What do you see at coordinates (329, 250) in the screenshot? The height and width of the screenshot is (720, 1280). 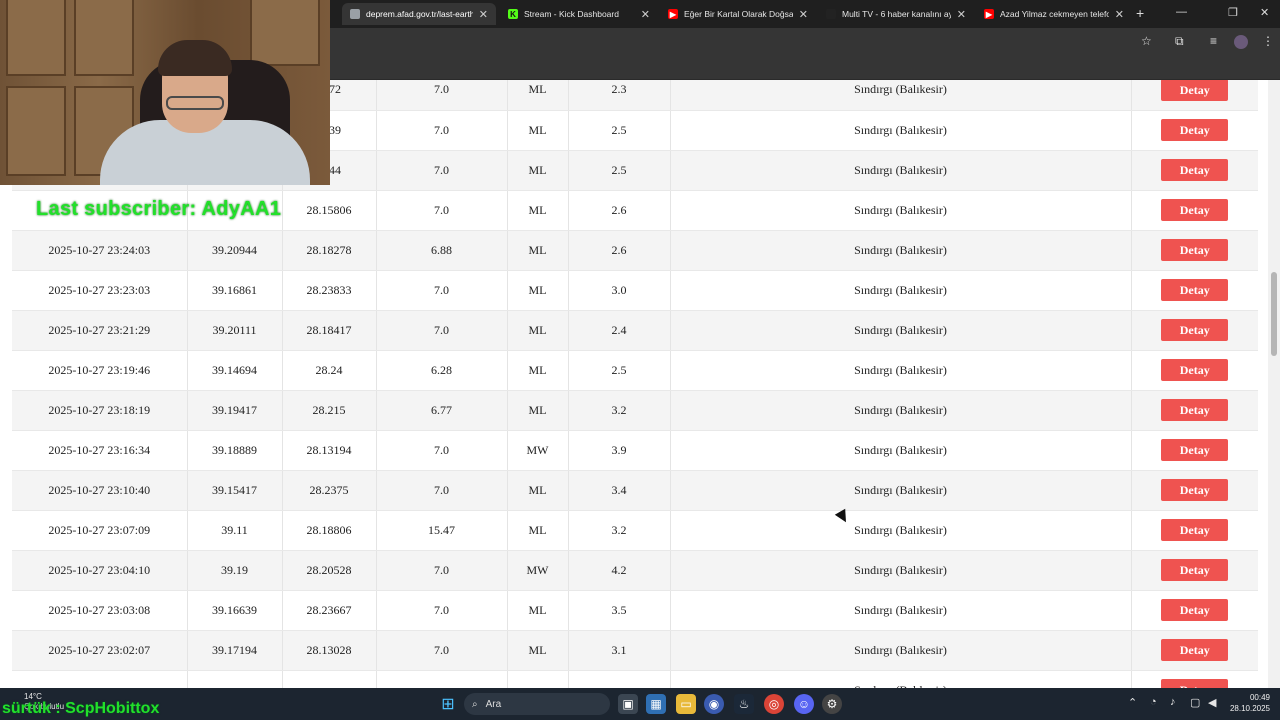 I see `longitude-cell: 28.18278` at bounding box center [329, 250].